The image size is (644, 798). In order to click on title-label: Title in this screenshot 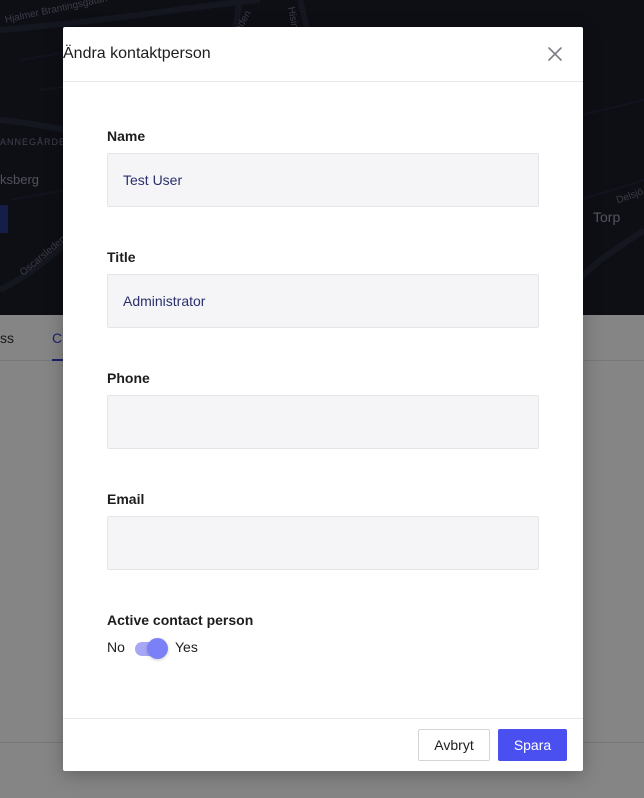, I will do `click(121, 257)`.